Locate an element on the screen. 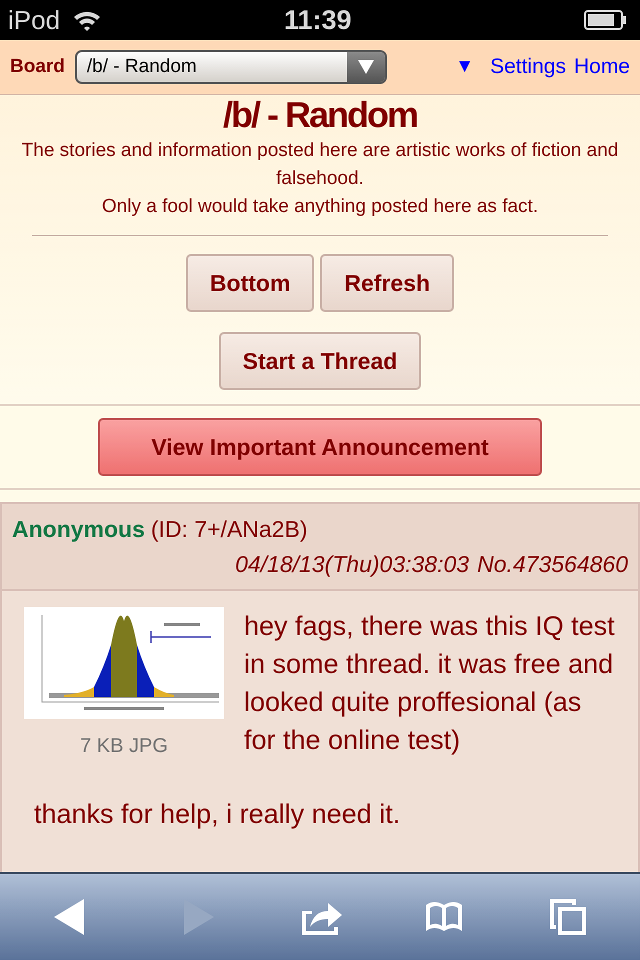 The image size is (640, 960). nav-link: Home is located at coordinates (602, 67).